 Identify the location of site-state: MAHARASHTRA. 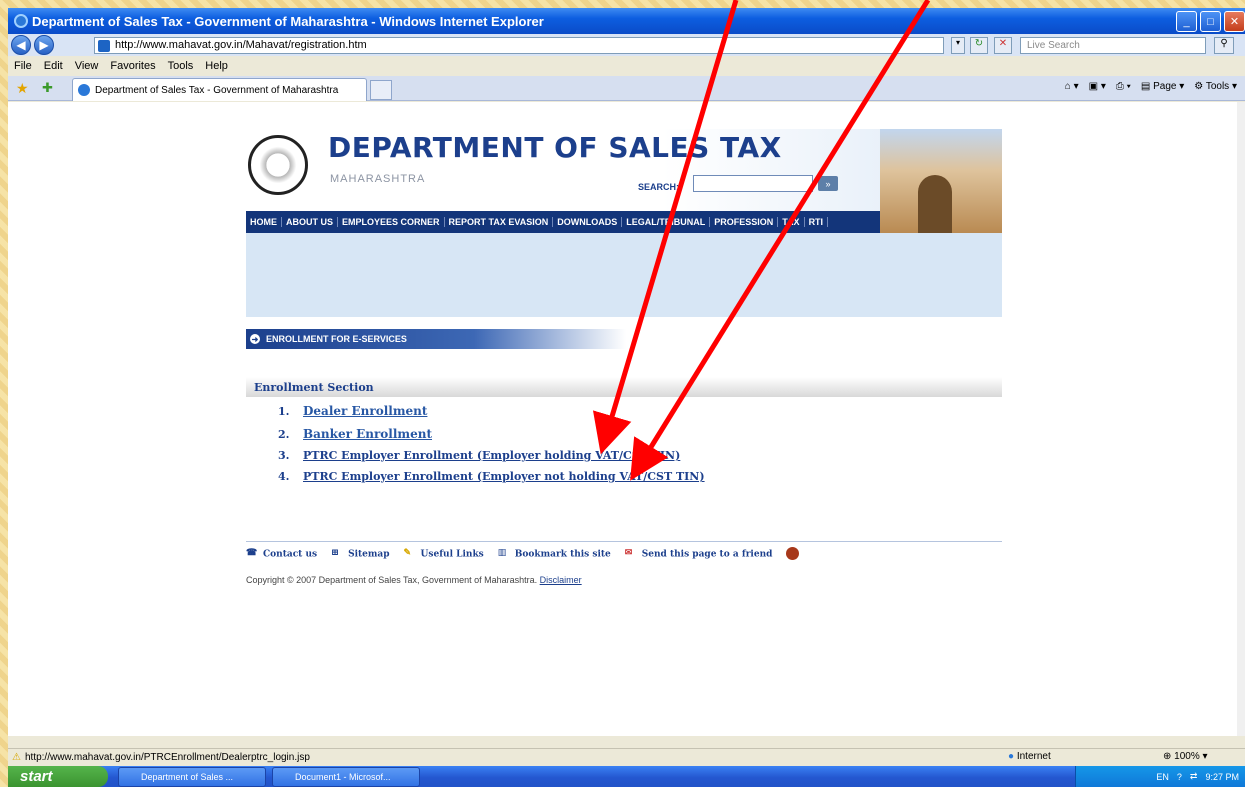
(378, 179).